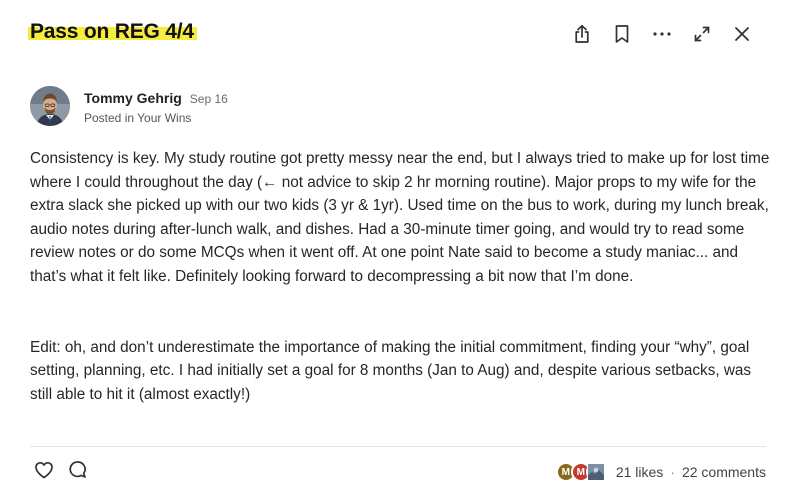 The width and height of the screenshot is (792, 495). I want to click on author-name-row: Tommy Gehrig Sep 16, so click(156, 98).